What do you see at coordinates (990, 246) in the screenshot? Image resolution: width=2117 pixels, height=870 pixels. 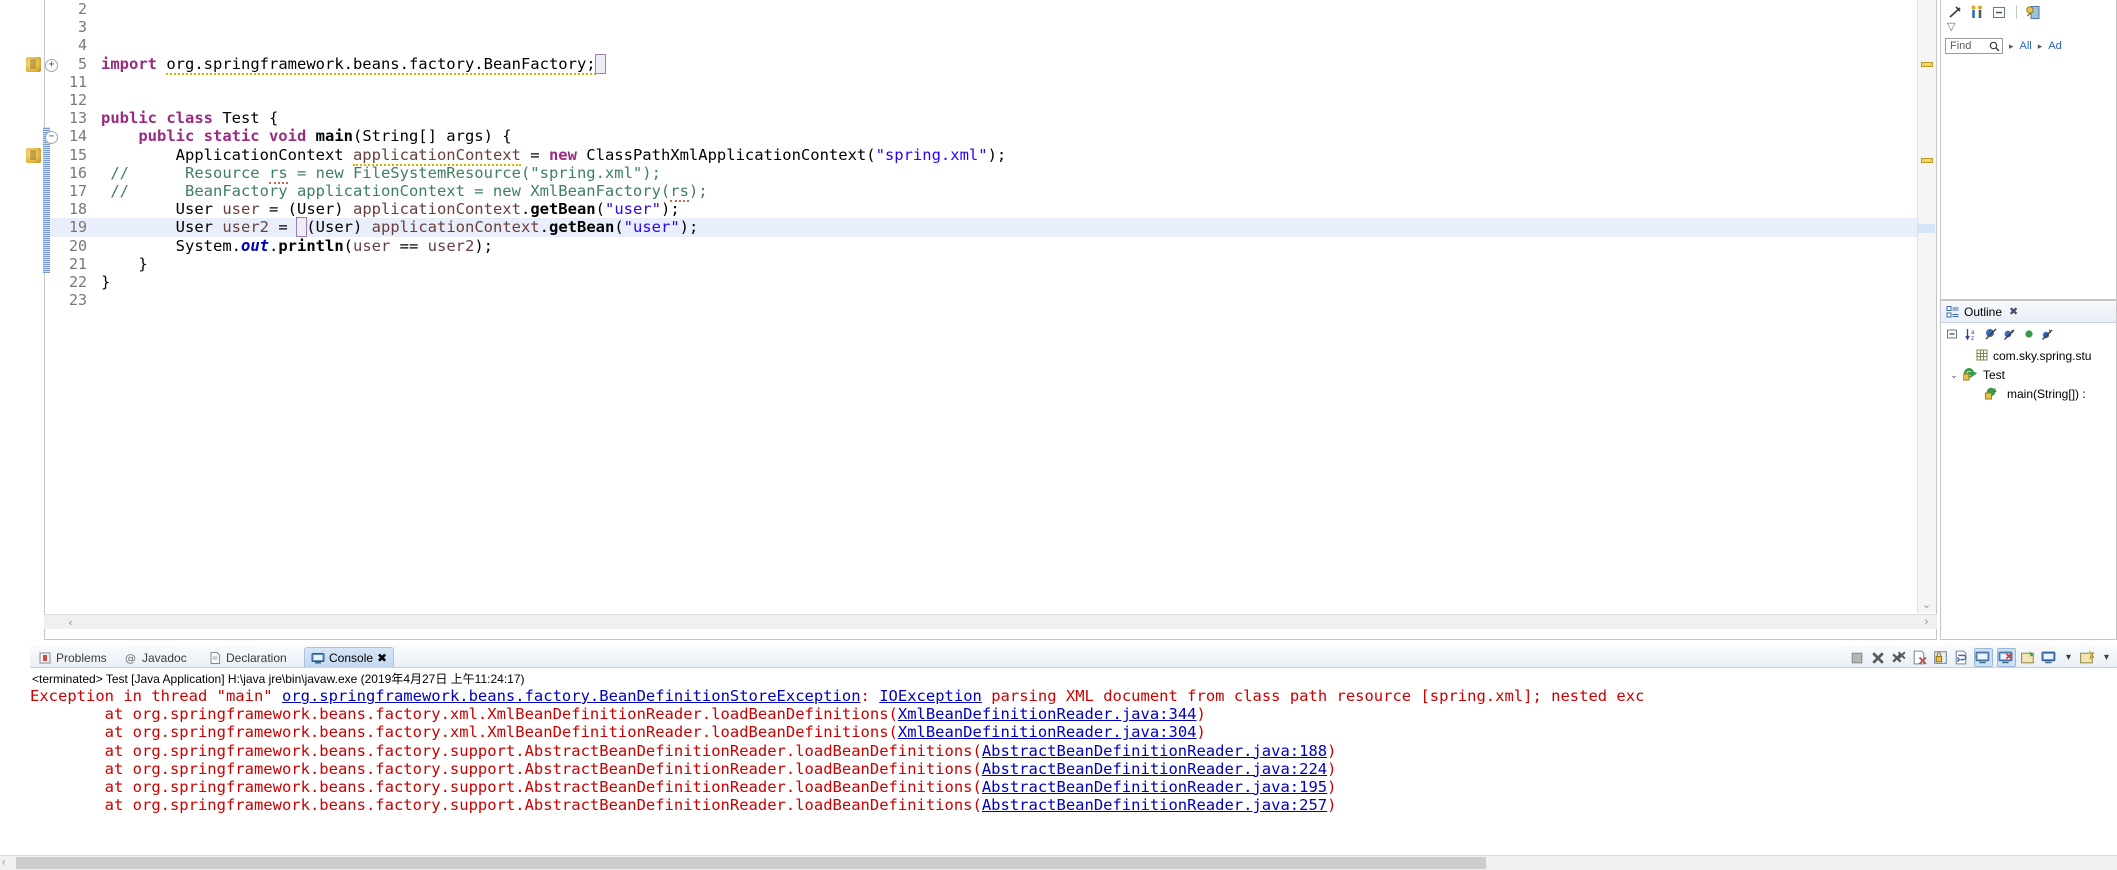 I see `code-line: 20 System.out.println(user == user2);` at bounding box center [990, 246].